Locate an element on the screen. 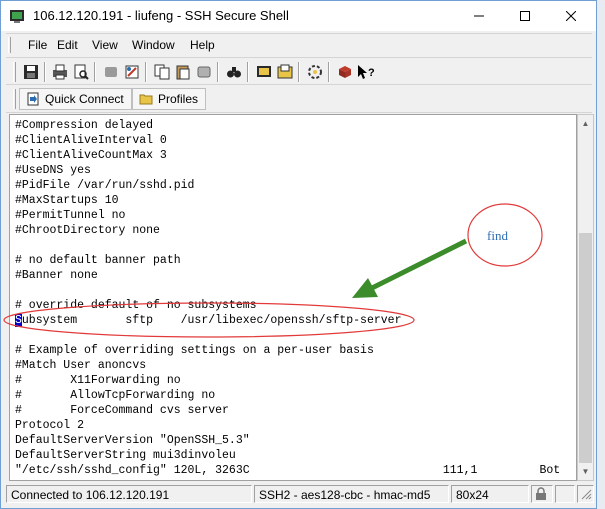  terminal-line: #MaxStartups 10 is located at coordinates (67, 200).